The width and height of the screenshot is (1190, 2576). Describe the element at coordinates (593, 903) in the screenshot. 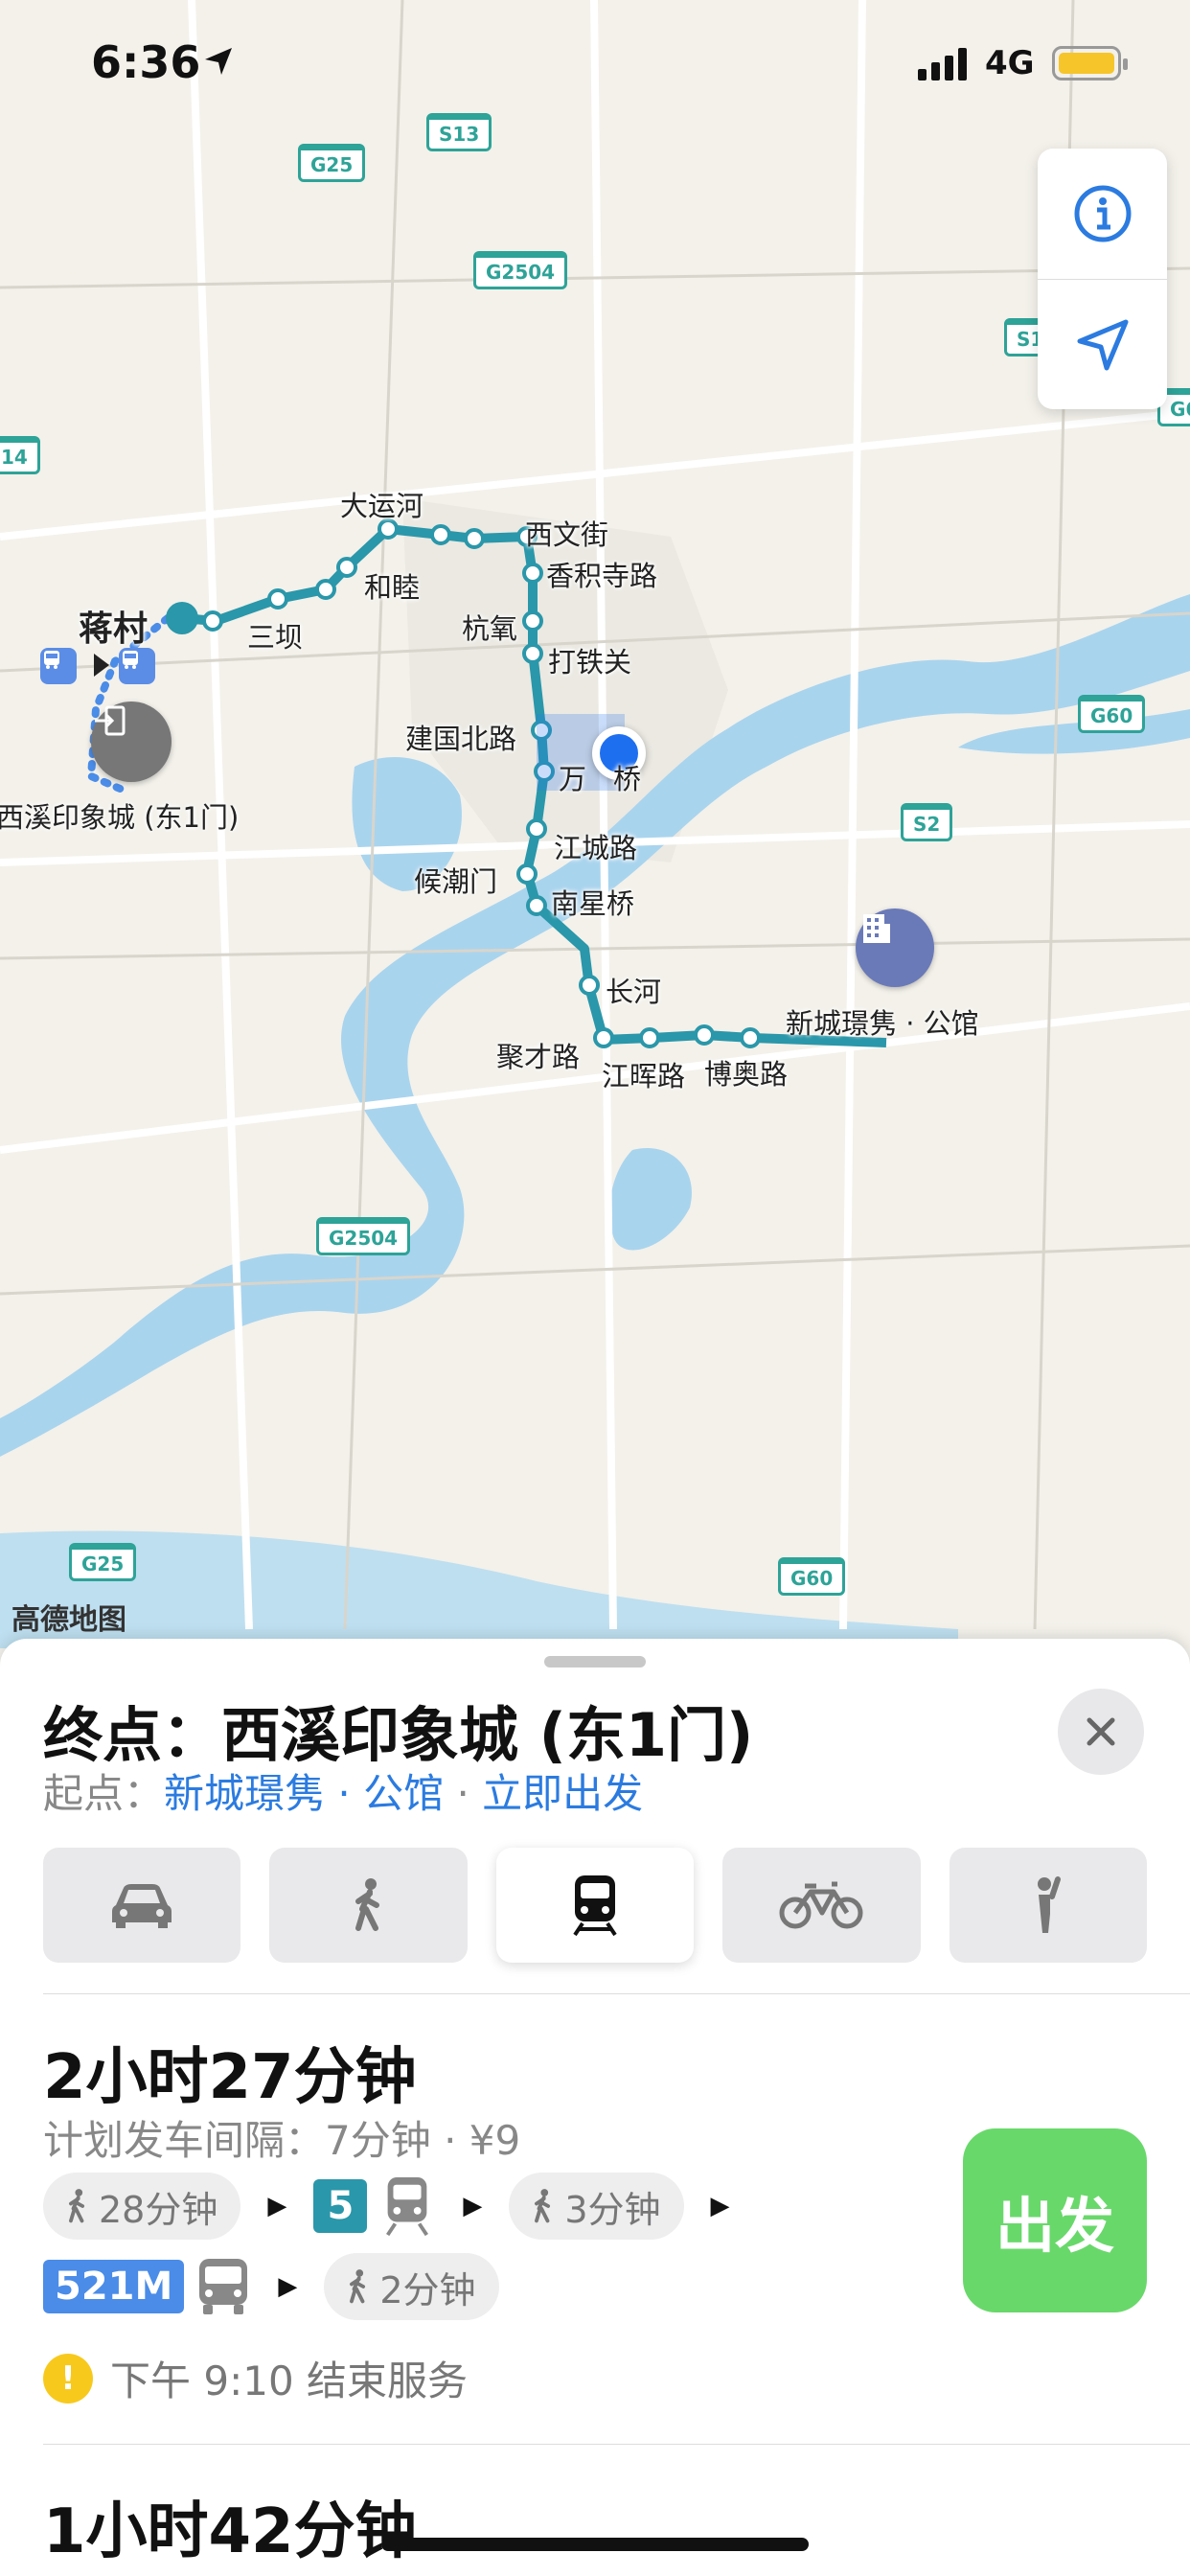

I see `station-label: 南星桥` at that location.